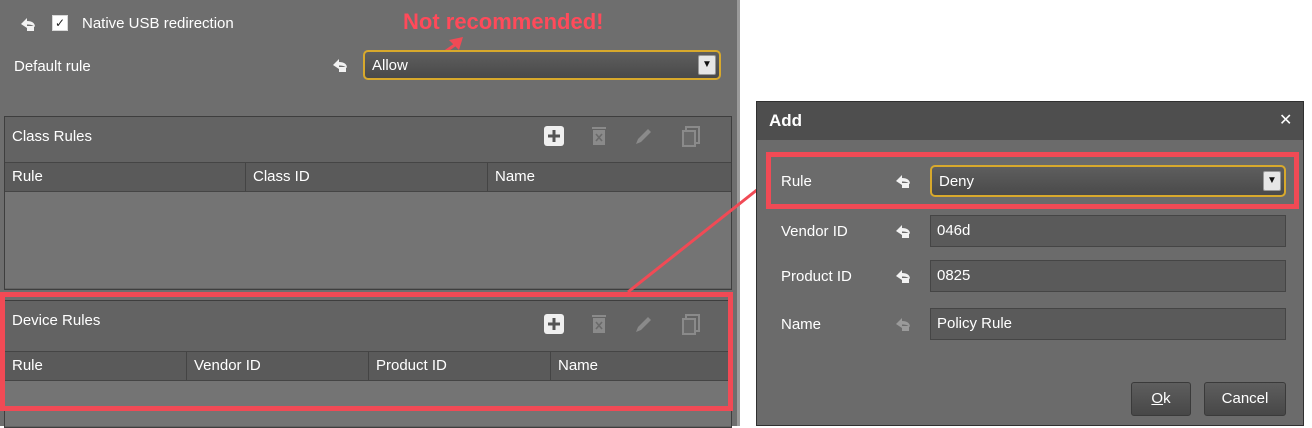  I want to click on dialog-title: Add, so click(786, 120).